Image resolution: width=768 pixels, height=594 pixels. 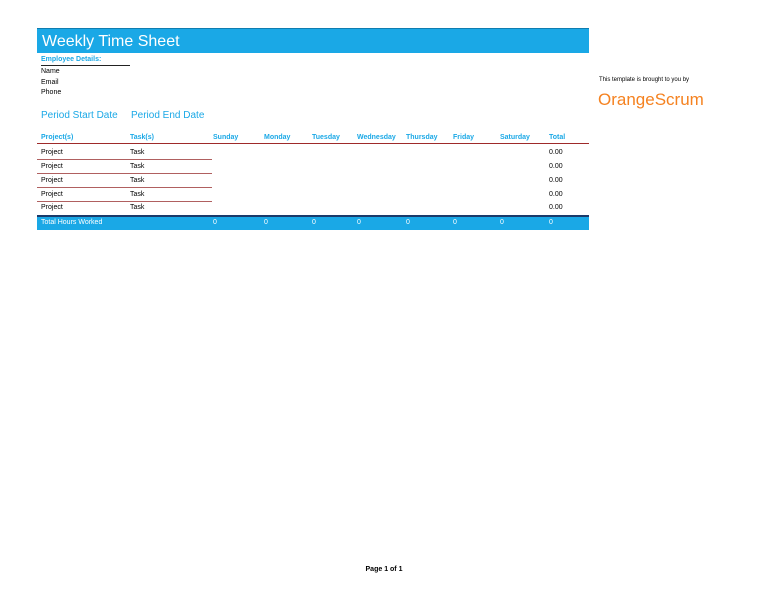 I want to click on row-4-total: 0.00, so click(x=556, y=194).